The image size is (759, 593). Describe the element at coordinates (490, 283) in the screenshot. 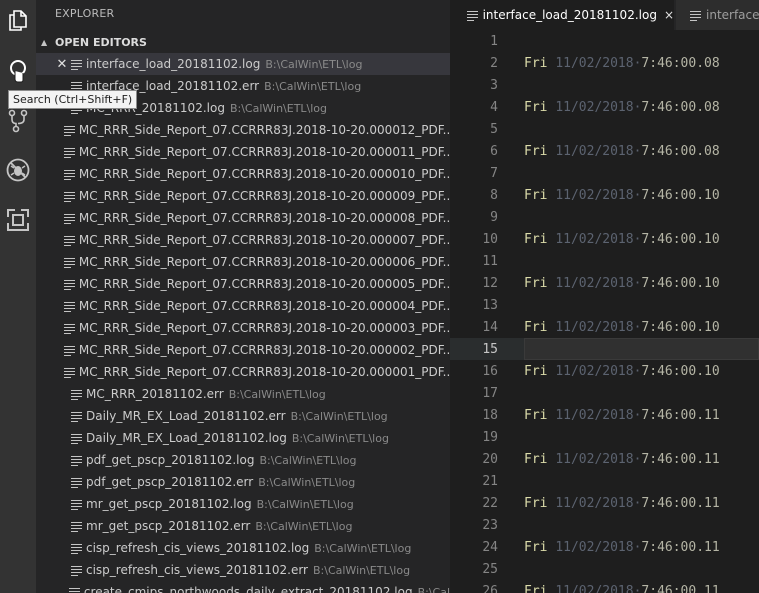

I see `line-number: 12` at that location.